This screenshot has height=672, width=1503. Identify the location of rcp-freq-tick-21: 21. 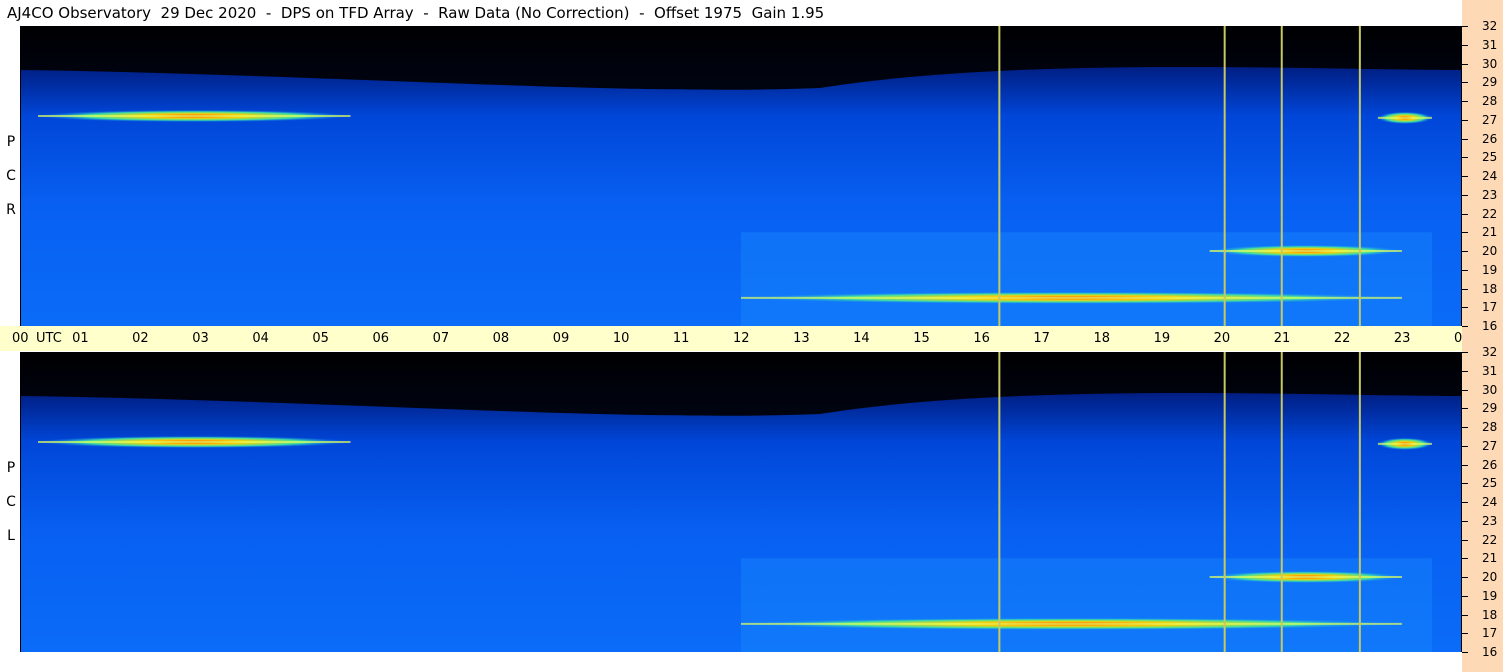
(1490, 232).